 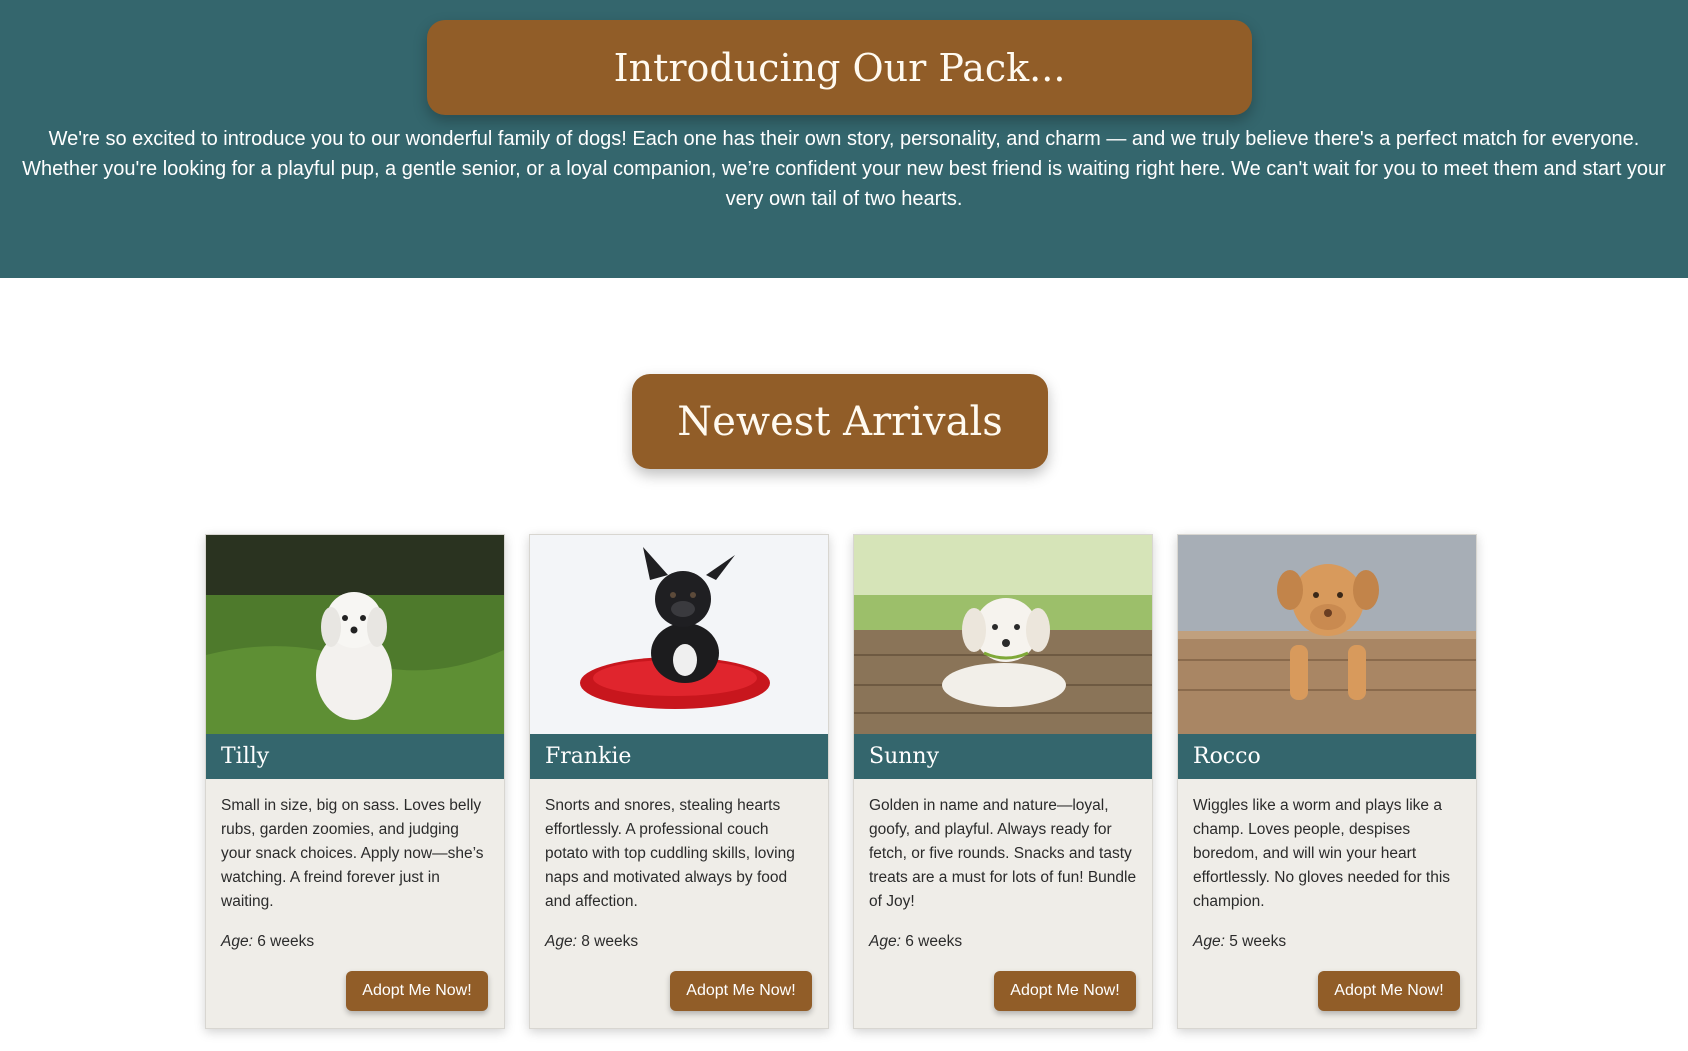 What do you see at coordinates (610, 941) in the screenshot?
I see `age-value: 8 weeks` at bounding box center [610, 941].